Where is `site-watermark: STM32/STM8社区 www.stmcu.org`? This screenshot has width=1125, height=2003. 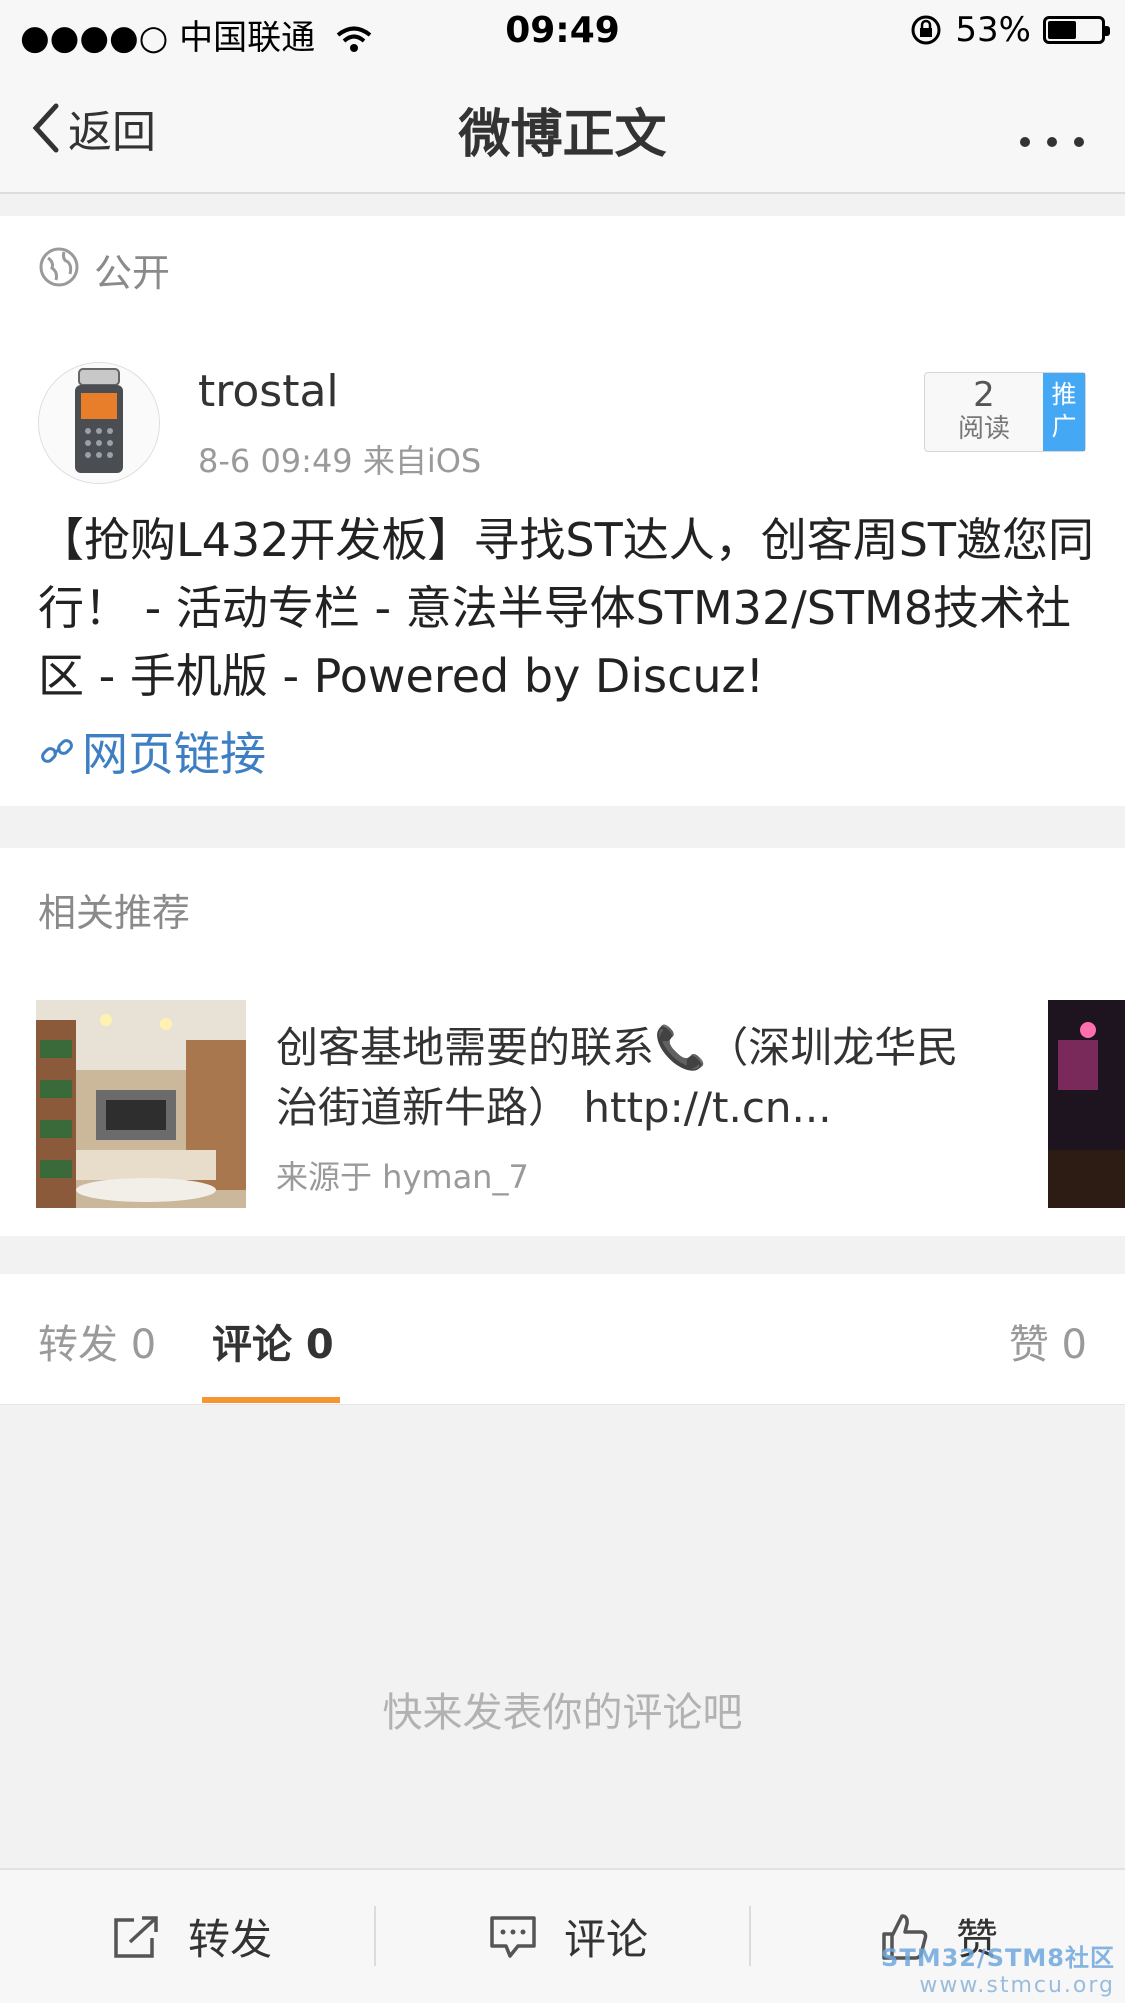 site-watermark: STM32/STM8社区 www.stmcu.org is located at coordinates (998, 1968).